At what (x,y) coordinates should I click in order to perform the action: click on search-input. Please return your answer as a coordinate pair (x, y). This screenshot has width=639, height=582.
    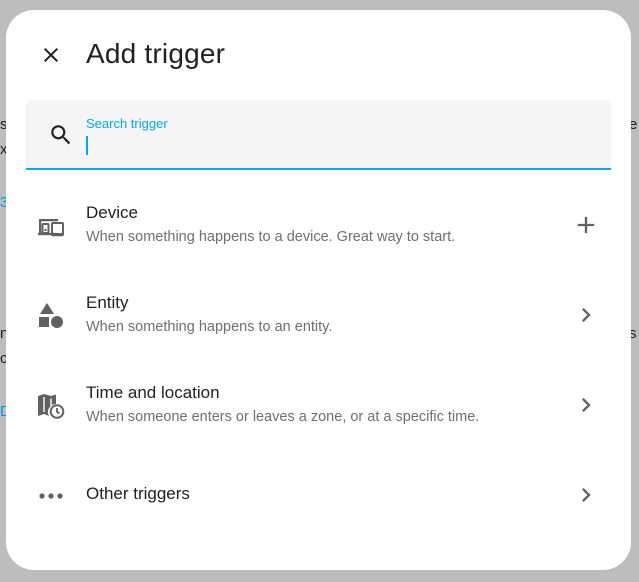
    Looking at the image, I should click on (336, 145).